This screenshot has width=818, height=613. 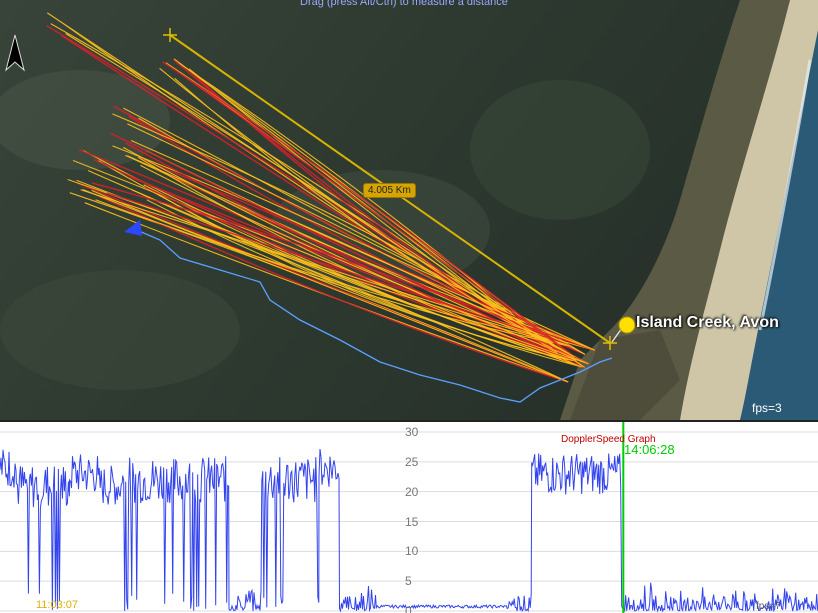 I want to click on place-label: Island Creek, Avon, so click(x=707, y=322).